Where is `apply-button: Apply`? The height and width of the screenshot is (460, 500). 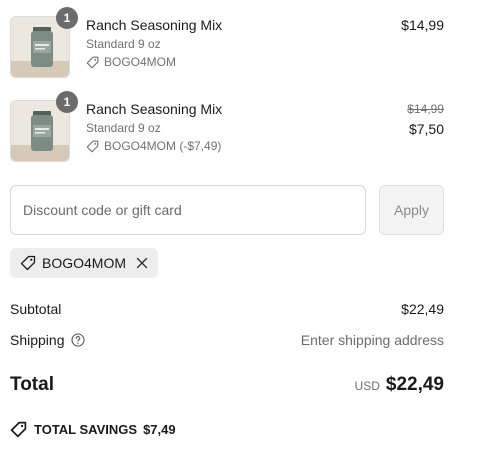
apply-button: Apply is located at coordinates (411, 210).